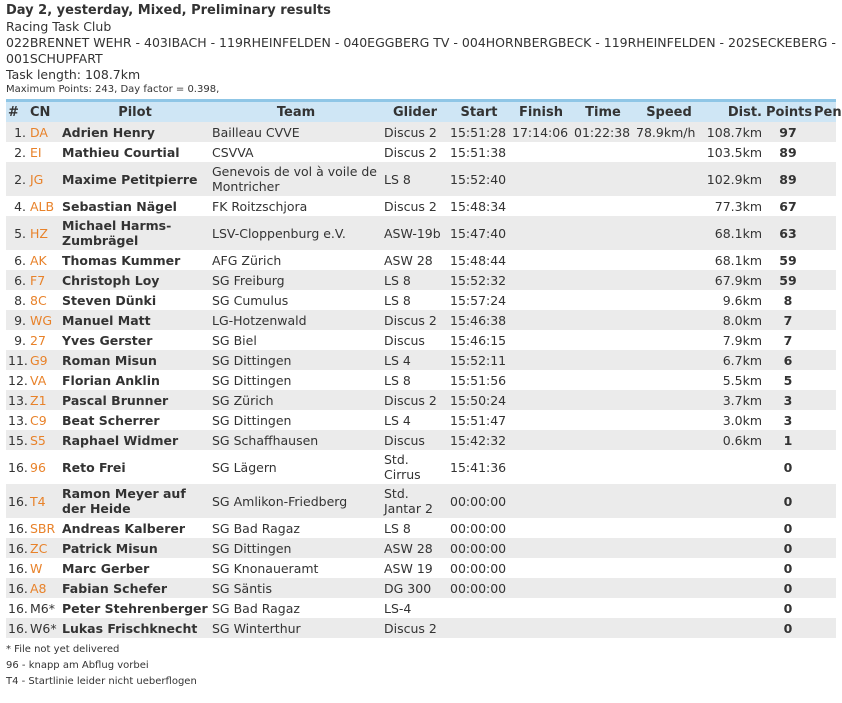  What do you see at coordinates (124, 501) in the screenshot?
I see `pilot-cell: Ramon Meyer auf der Heide` at bounding box center [124, 501].